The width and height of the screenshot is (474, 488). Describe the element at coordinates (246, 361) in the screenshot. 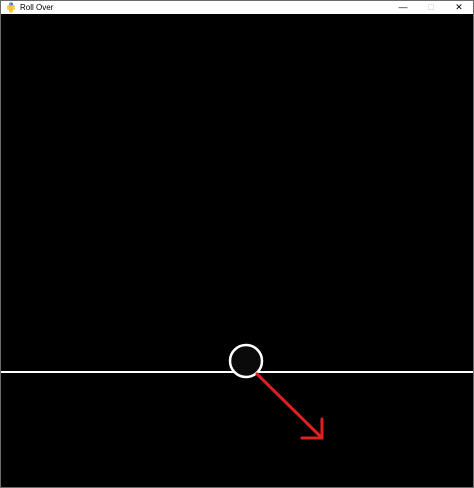

I see `rolling-ball` at that location.